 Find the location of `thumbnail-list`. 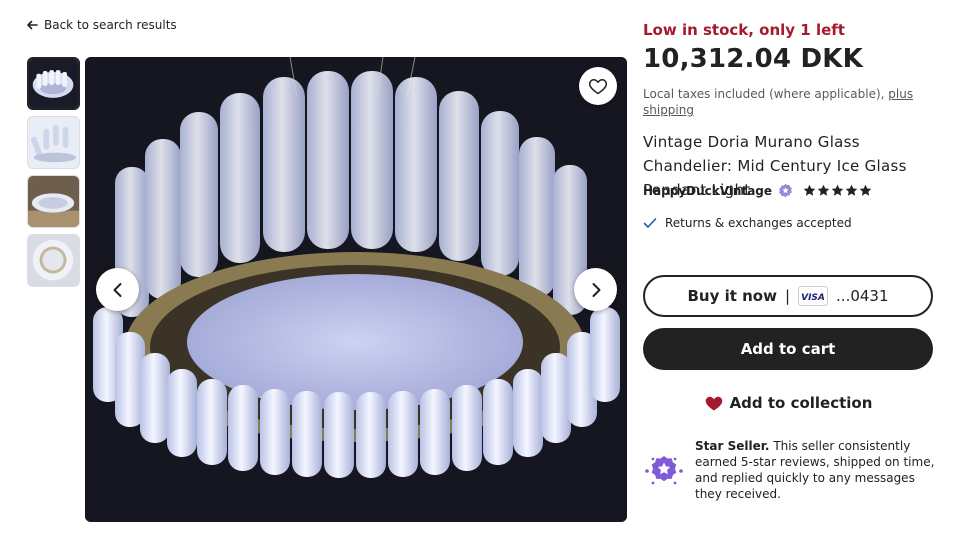

thumbnail-list is located at coordinates (53, 172).